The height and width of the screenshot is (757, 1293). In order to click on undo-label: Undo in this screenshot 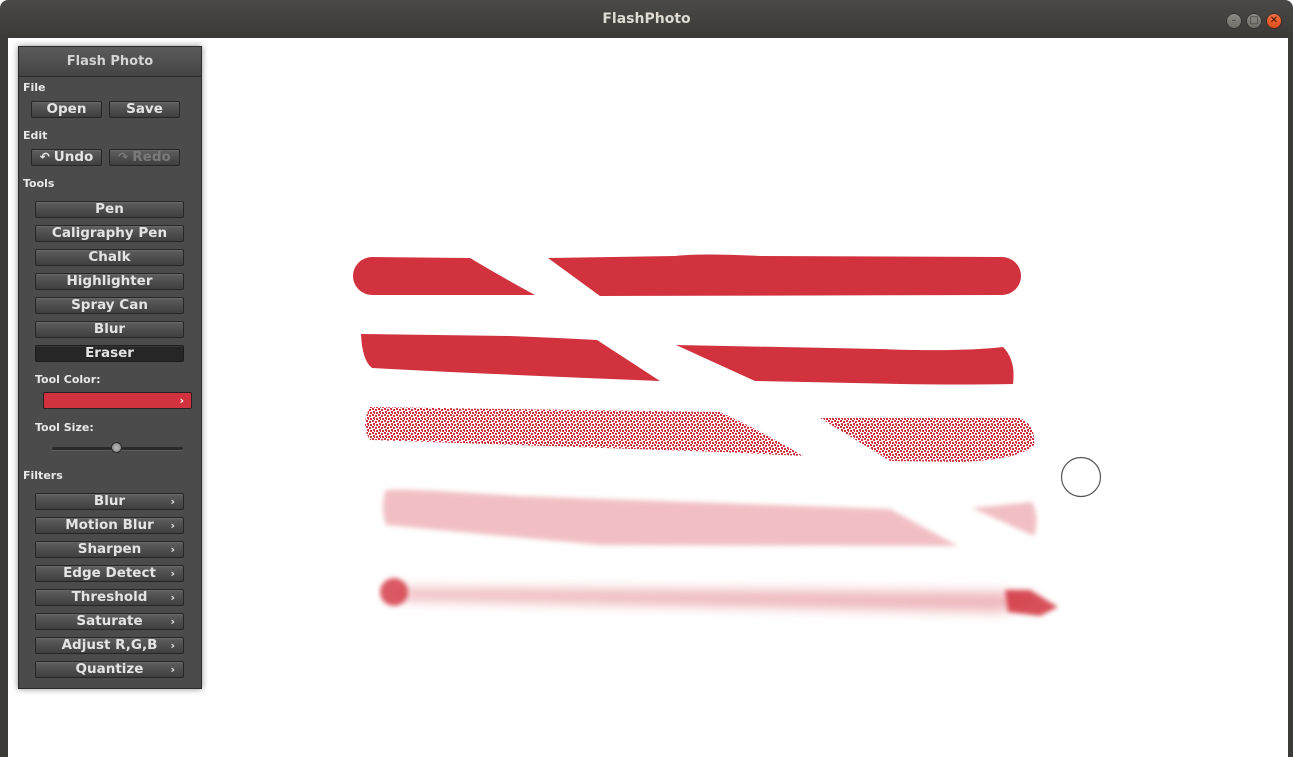, I will do `click(73, 157)`.